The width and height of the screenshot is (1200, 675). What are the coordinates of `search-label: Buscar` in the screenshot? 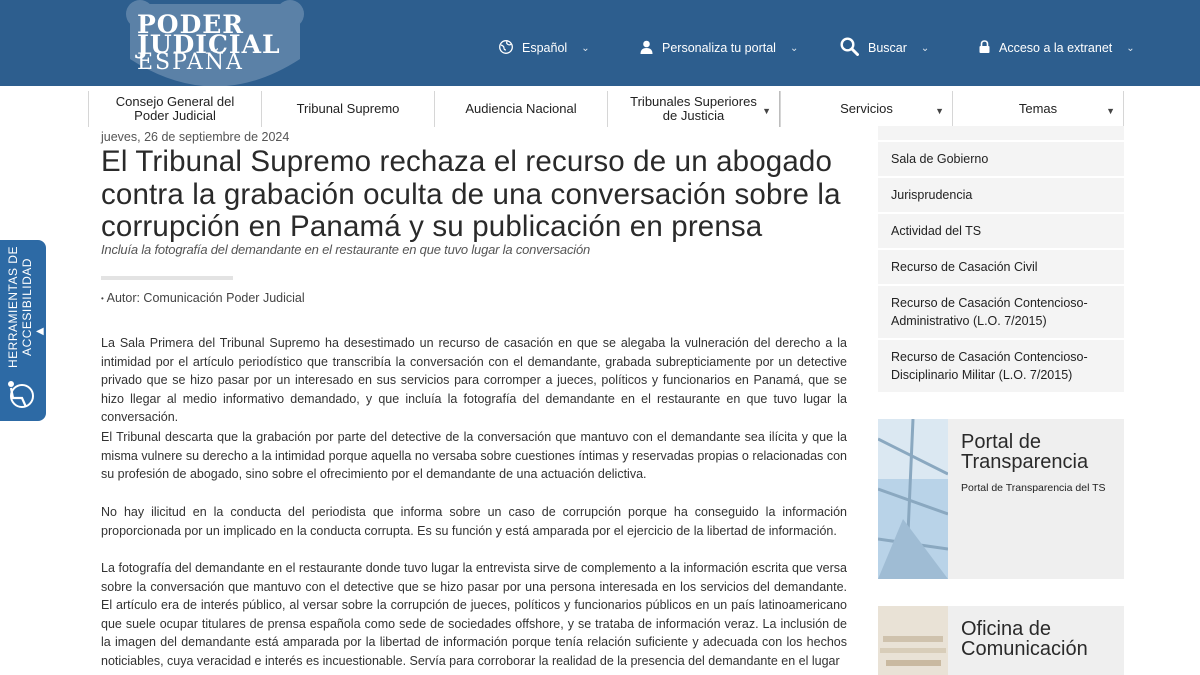 It's located at (887, 48).